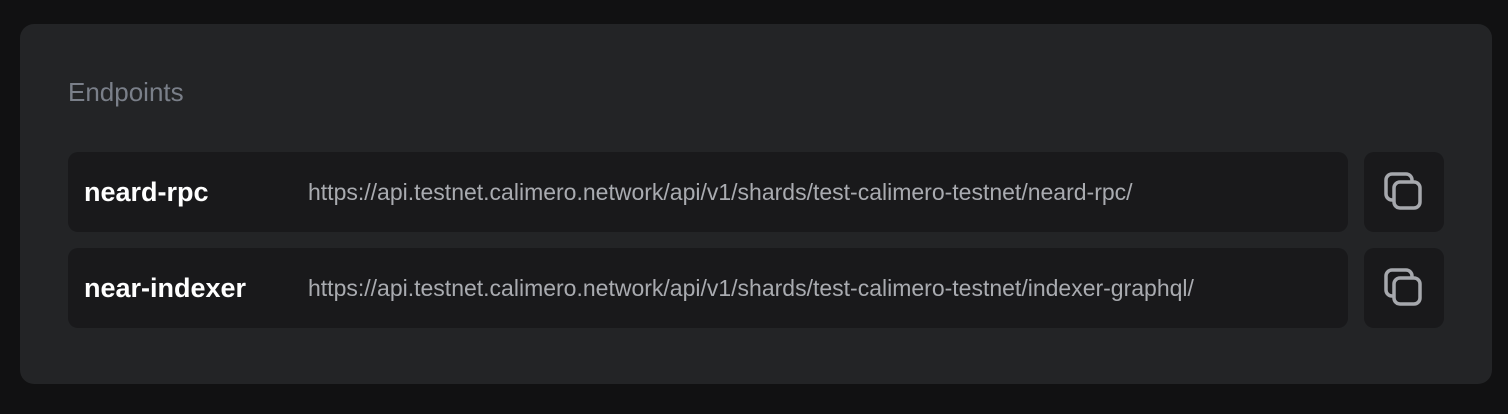  I want to click on endpoint-name: near-indexer, so click(165, 287).